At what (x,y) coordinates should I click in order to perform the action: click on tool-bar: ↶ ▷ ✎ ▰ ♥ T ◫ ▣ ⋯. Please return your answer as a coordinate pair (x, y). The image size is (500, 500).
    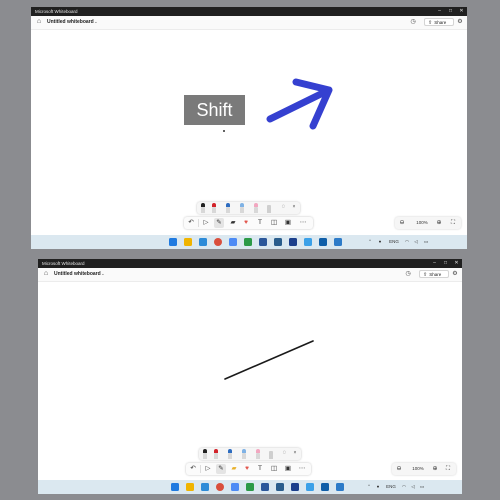
    Looking at the image, I should click on (248, 469).